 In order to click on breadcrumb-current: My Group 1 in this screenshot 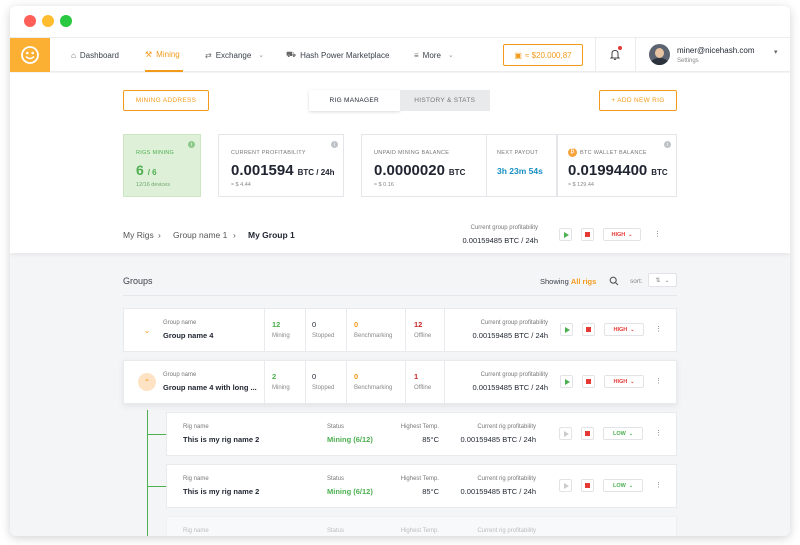, I will do `click(271, 235)`.